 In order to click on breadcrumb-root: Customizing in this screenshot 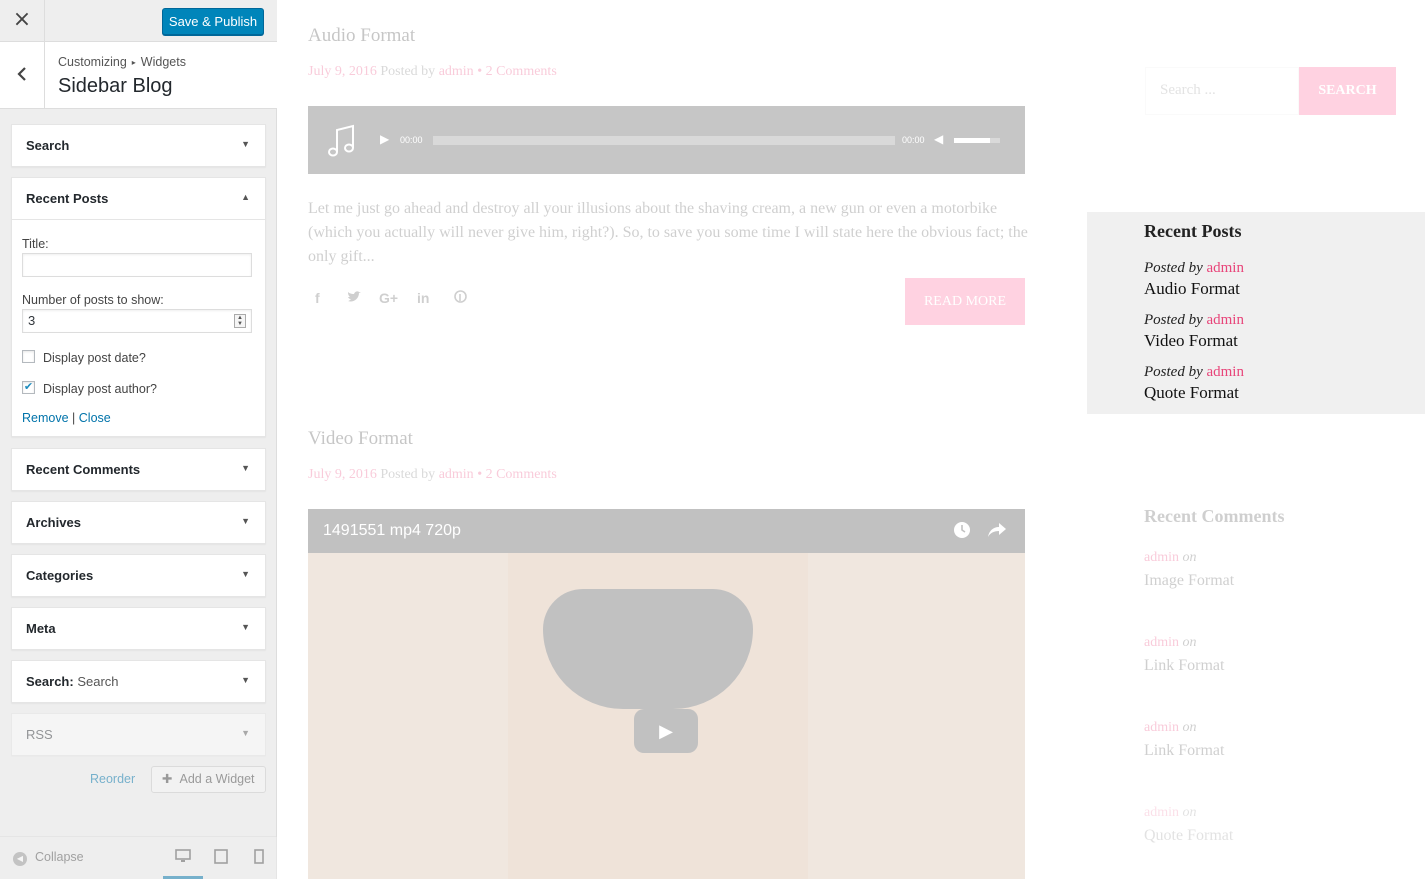, I will do `click(92, 62)`.